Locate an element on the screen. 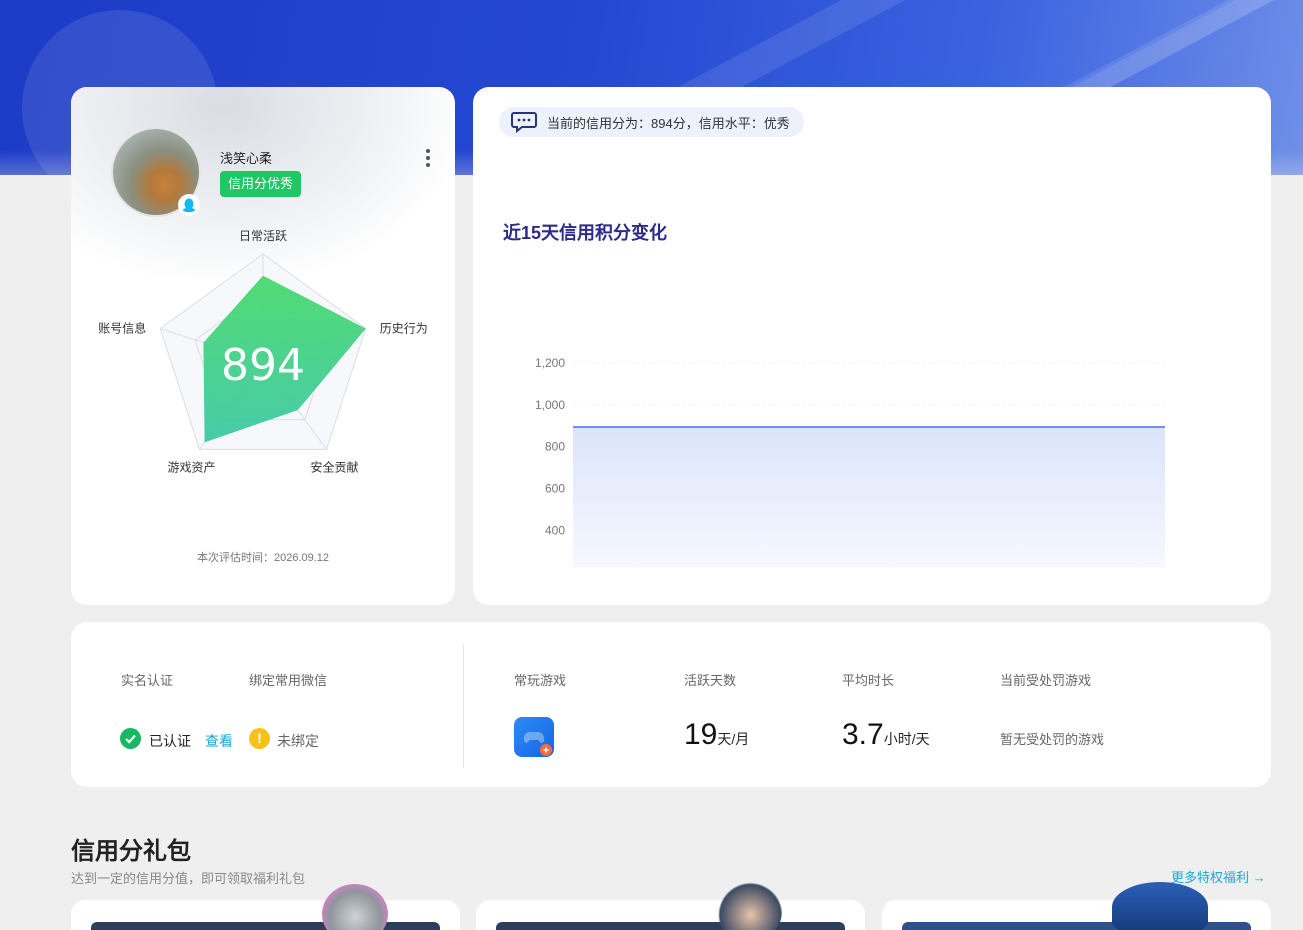 This screenshot has width=1303, height=930. arrow-right-icon: → is located at coordinates (1259, 877).